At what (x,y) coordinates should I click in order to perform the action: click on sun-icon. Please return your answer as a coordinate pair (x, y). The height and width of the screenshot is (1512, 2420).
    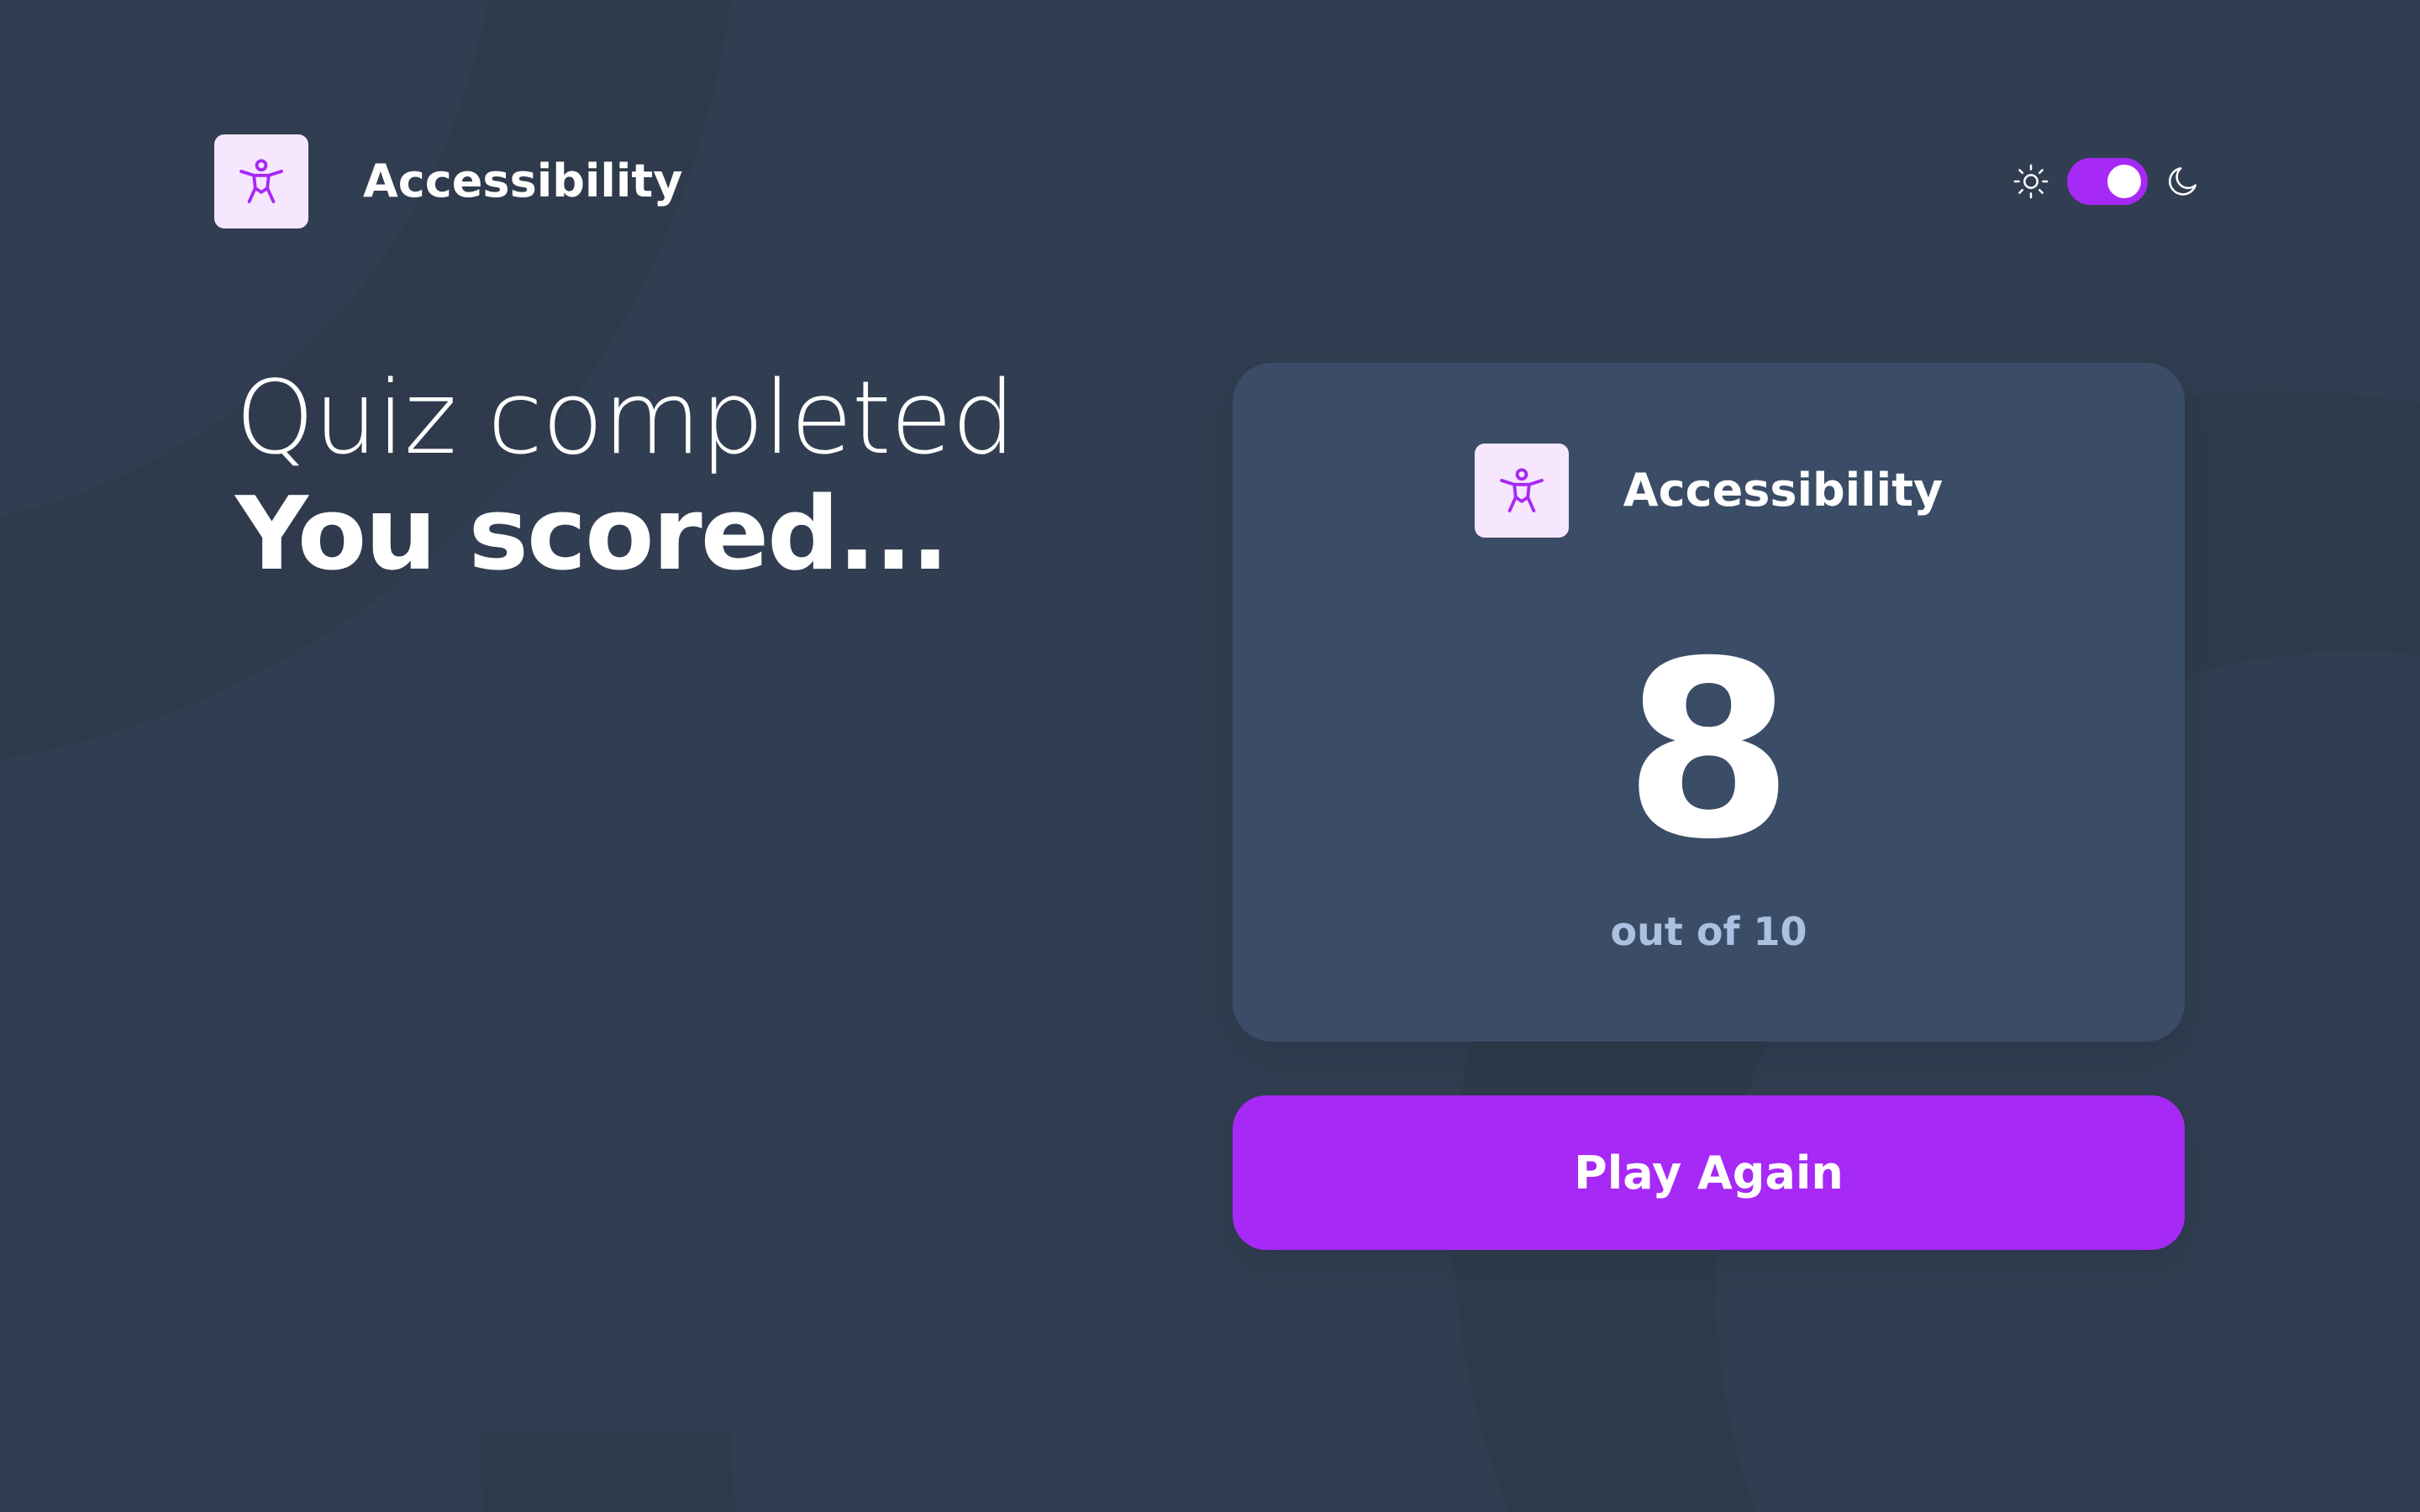
    Looking at the image, I should click on (2031, 181).